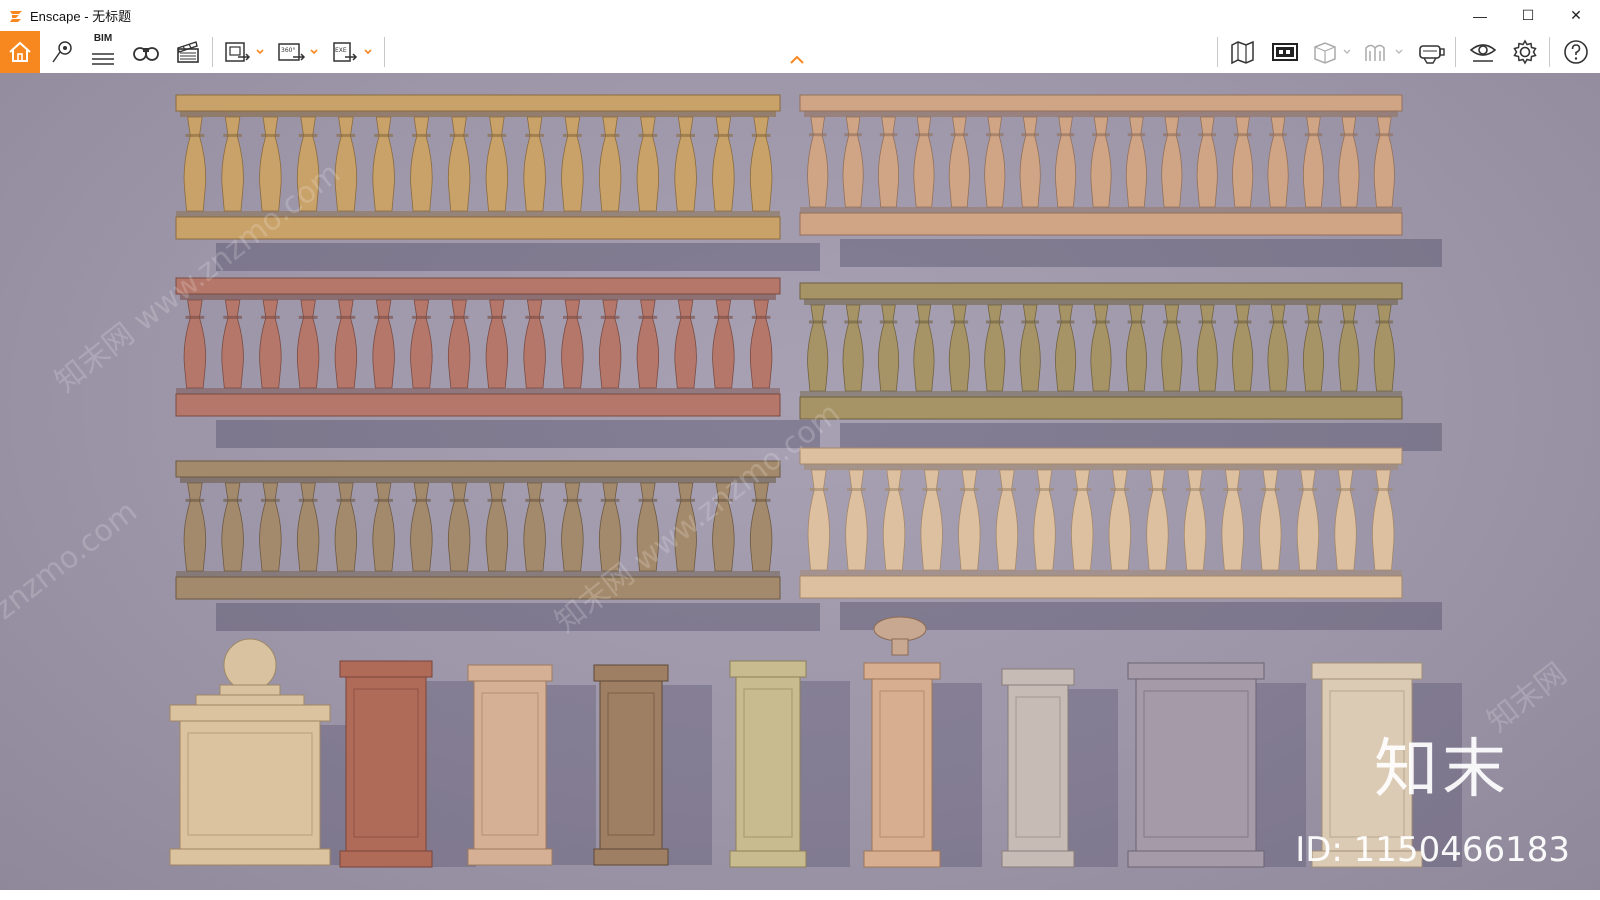 This screenshot has width=1600, height=900. I want to click on bim-label: BIM, so click(103, 38).